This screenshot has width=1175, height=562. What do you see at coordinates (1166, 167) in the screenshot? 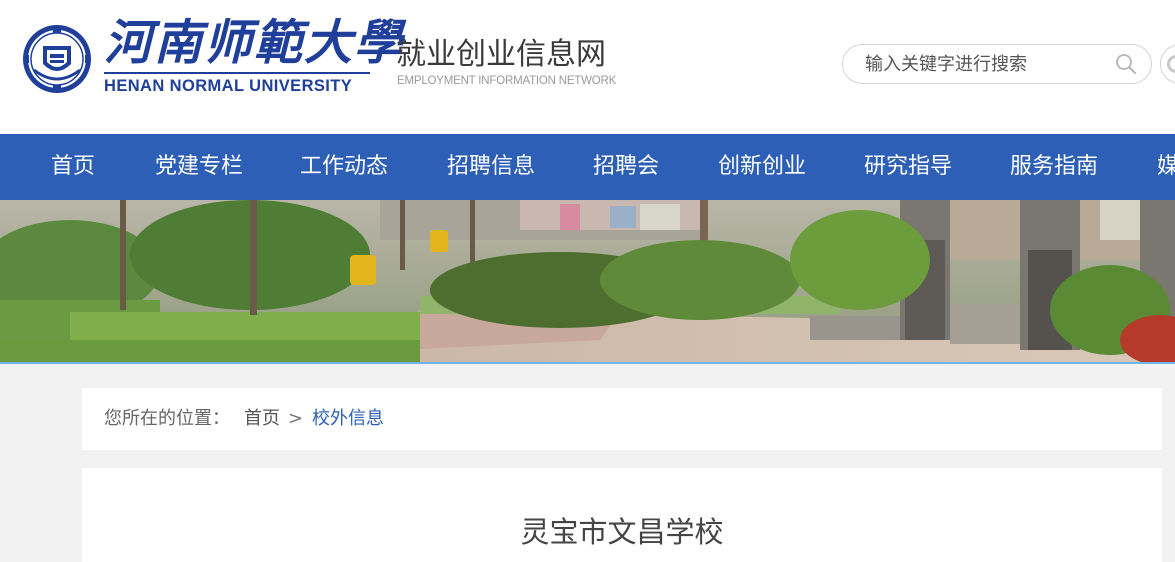
I see `nav-item-media: 媒` at bounding box center [1166, 167].